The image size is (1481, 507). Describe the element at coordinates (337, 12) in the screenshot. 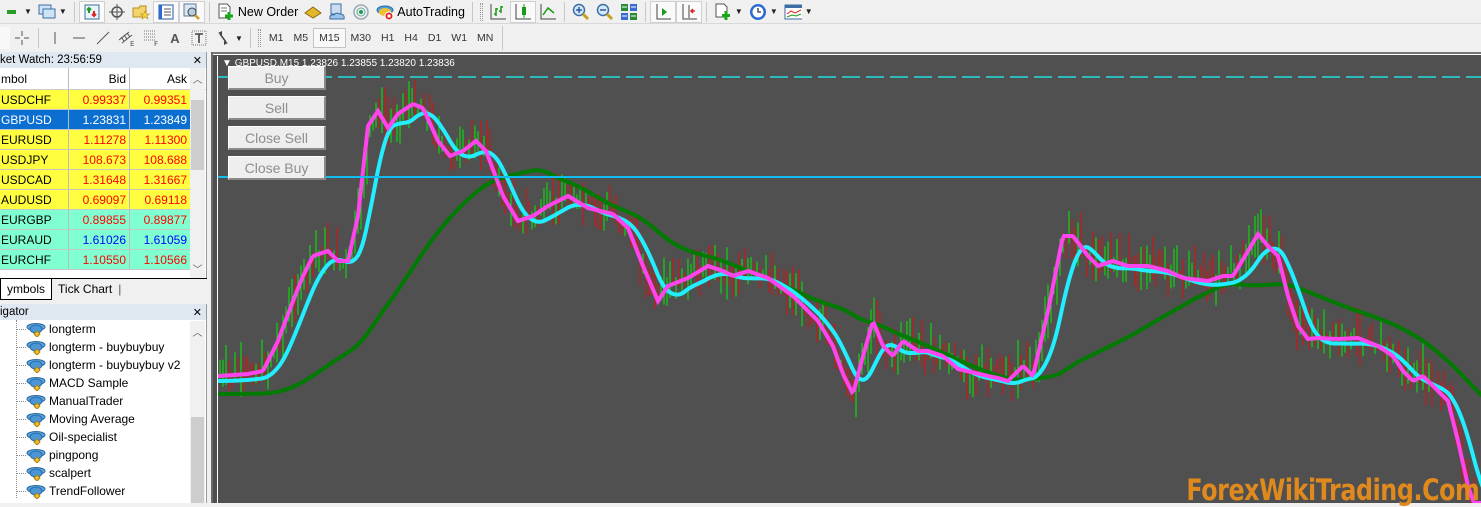

I see `signals-button` at that location.